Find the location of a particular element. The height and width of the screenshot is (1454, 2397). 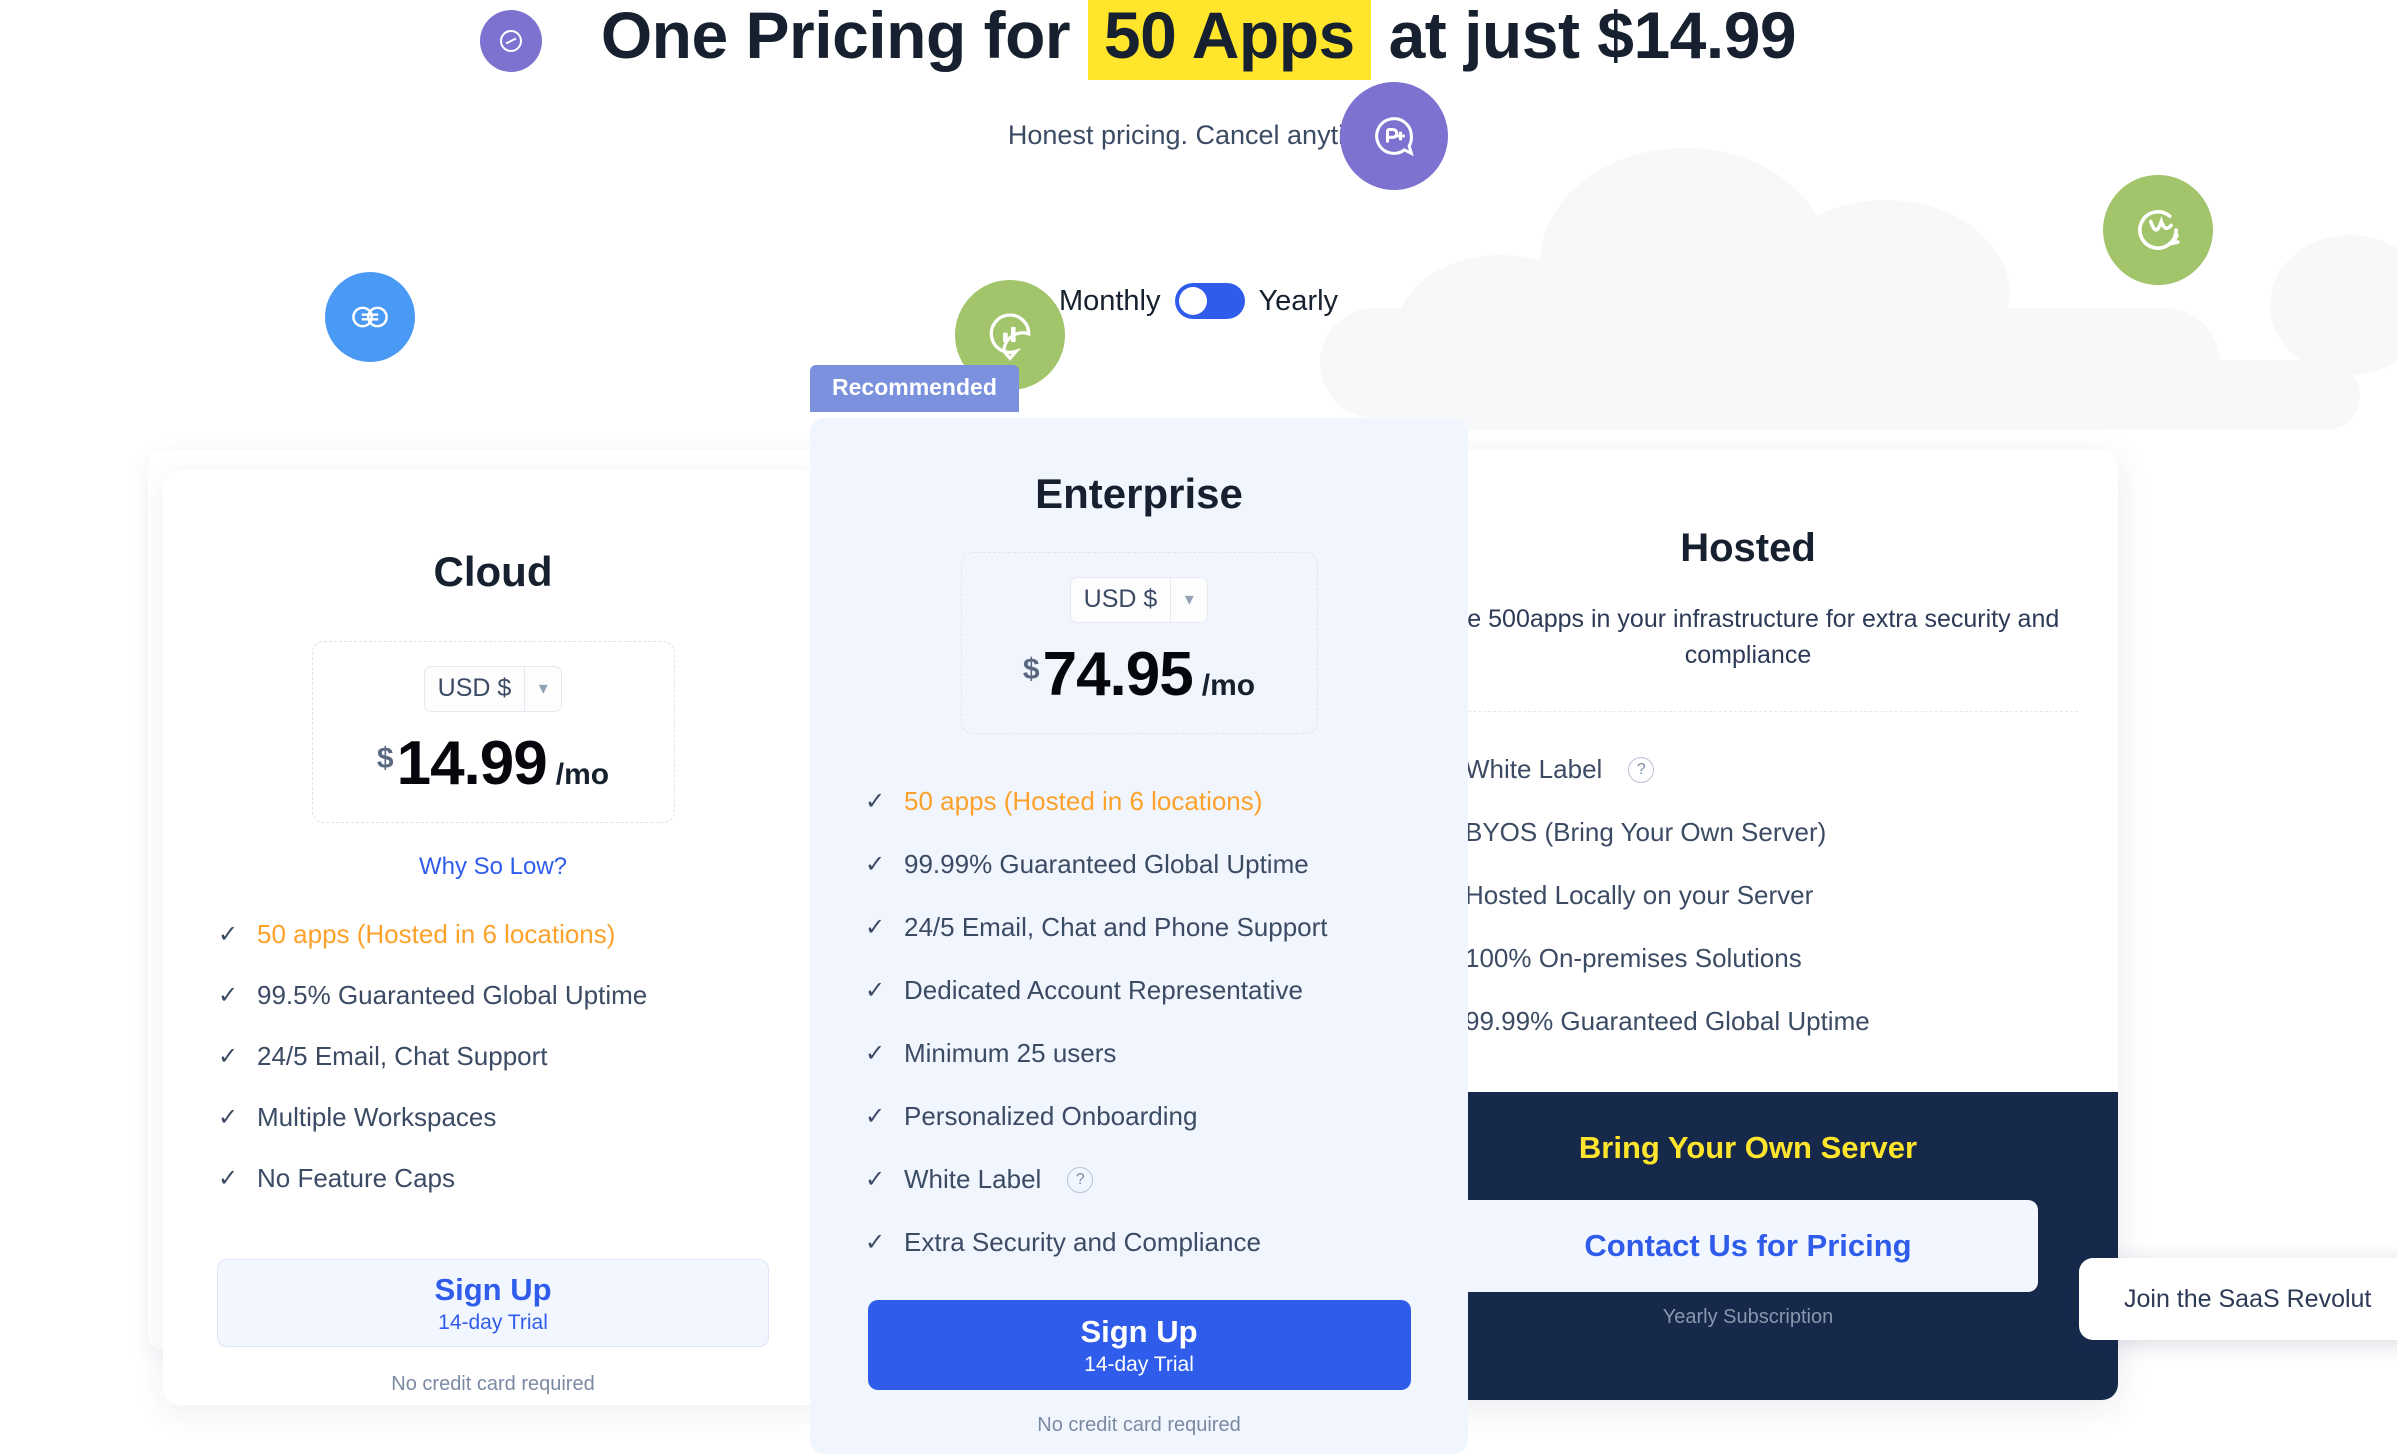

recommended-badge: Recommended is located at coordinates (914, 388).